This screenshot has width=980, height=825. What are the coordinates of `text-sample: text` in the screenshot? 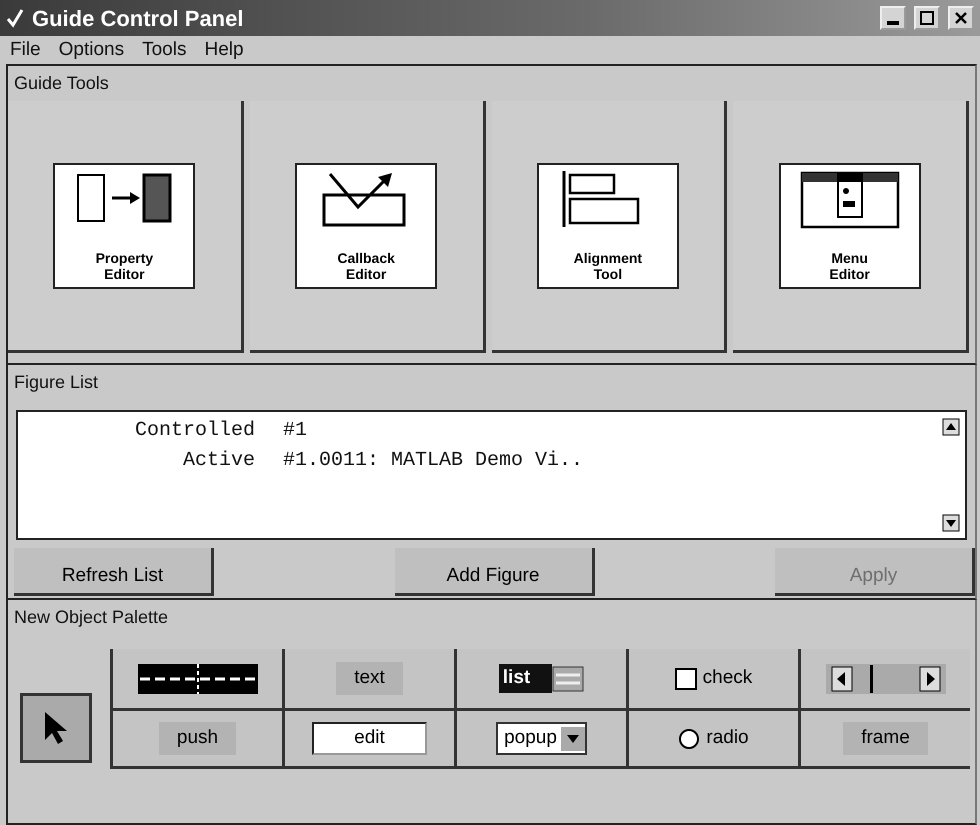 It's located at (369, 678).